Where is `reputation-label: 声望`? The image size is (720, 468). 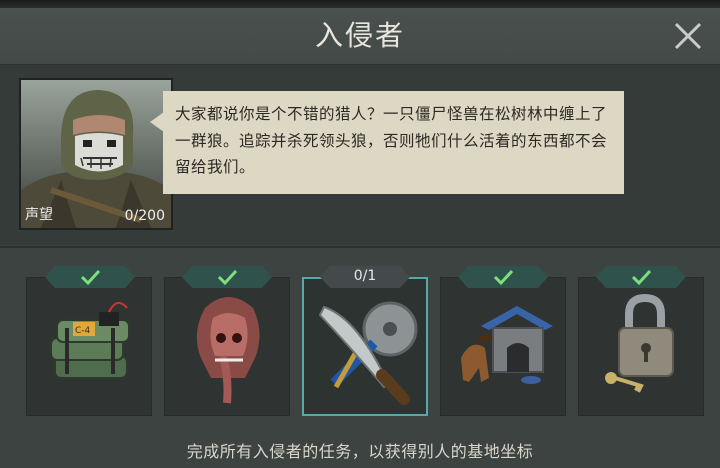
reputation-label: 声望 is located at coordinates (39, 215).